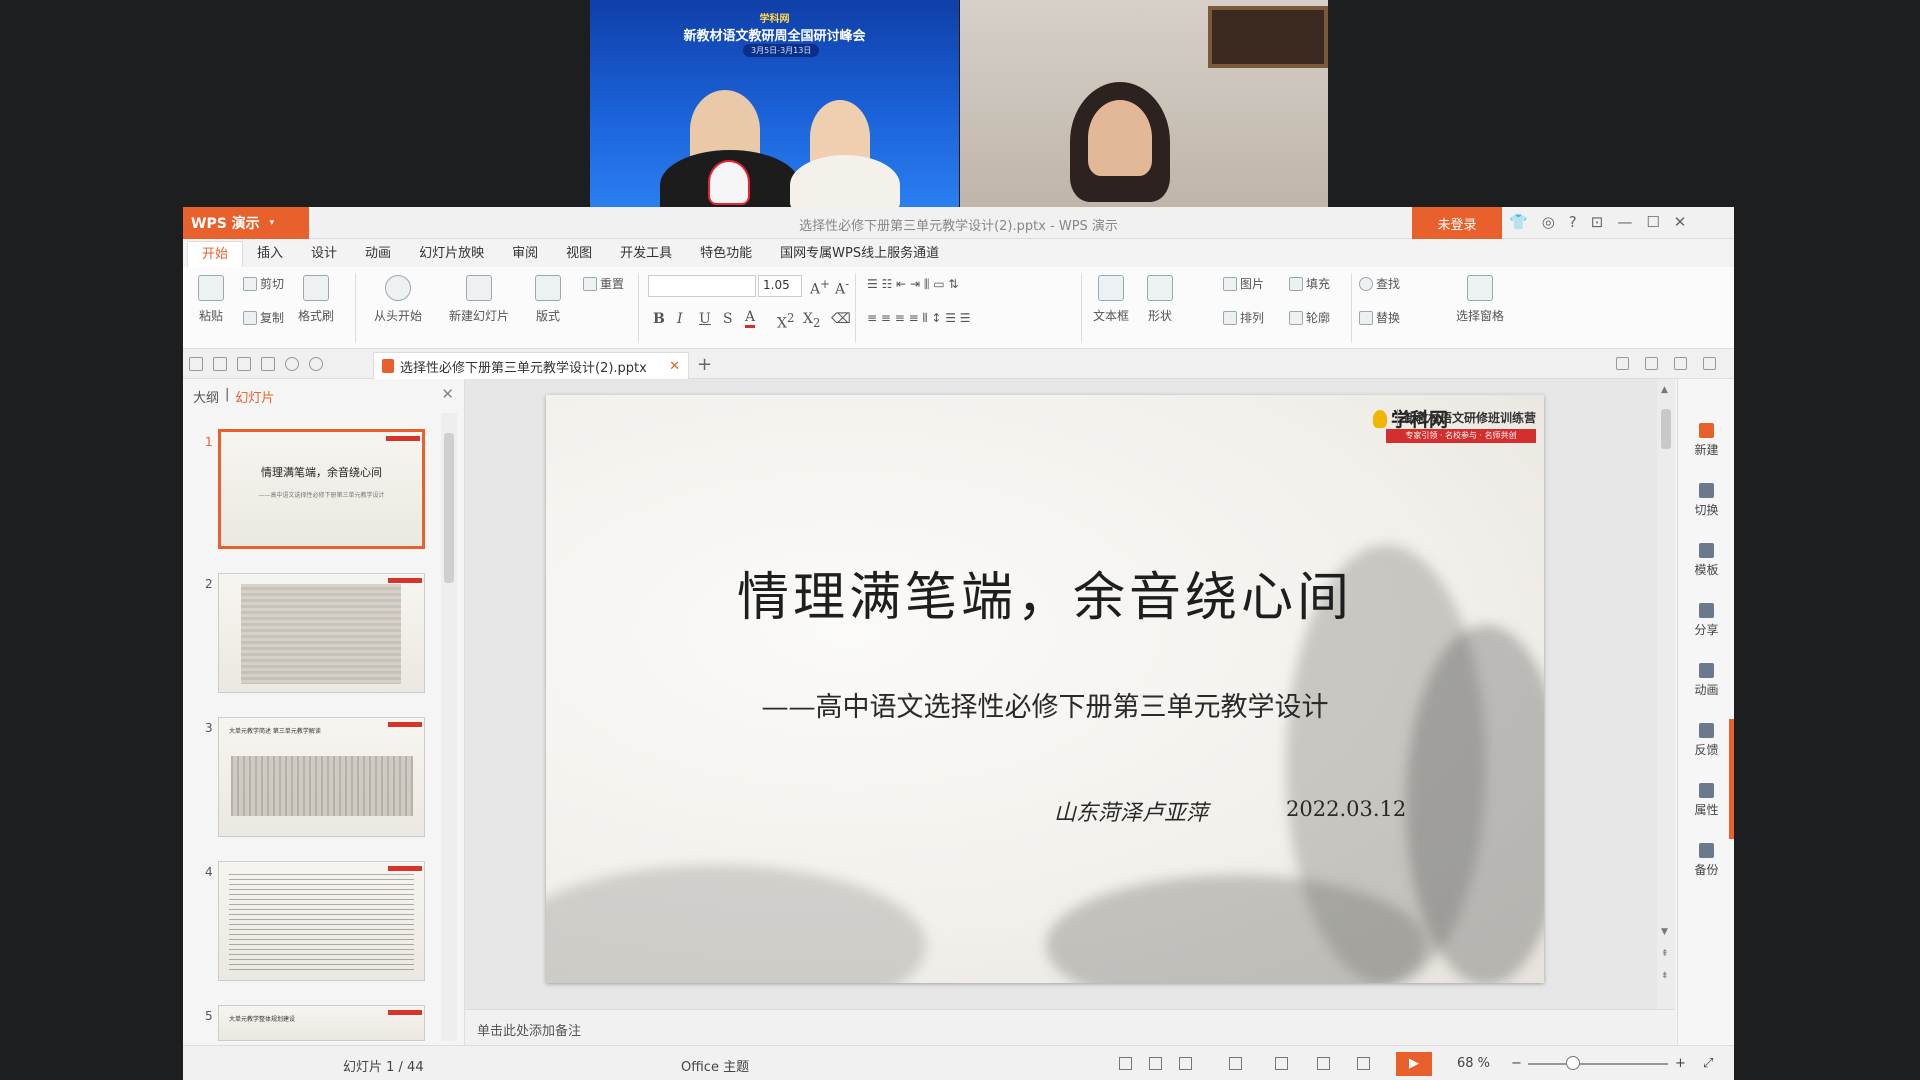 Image resolution: width=1920 pixels, height=1080 pixels. Describe the element at coordinates (820, 287) in the screenshot. I see `grow-font-icon: A+` at that location.